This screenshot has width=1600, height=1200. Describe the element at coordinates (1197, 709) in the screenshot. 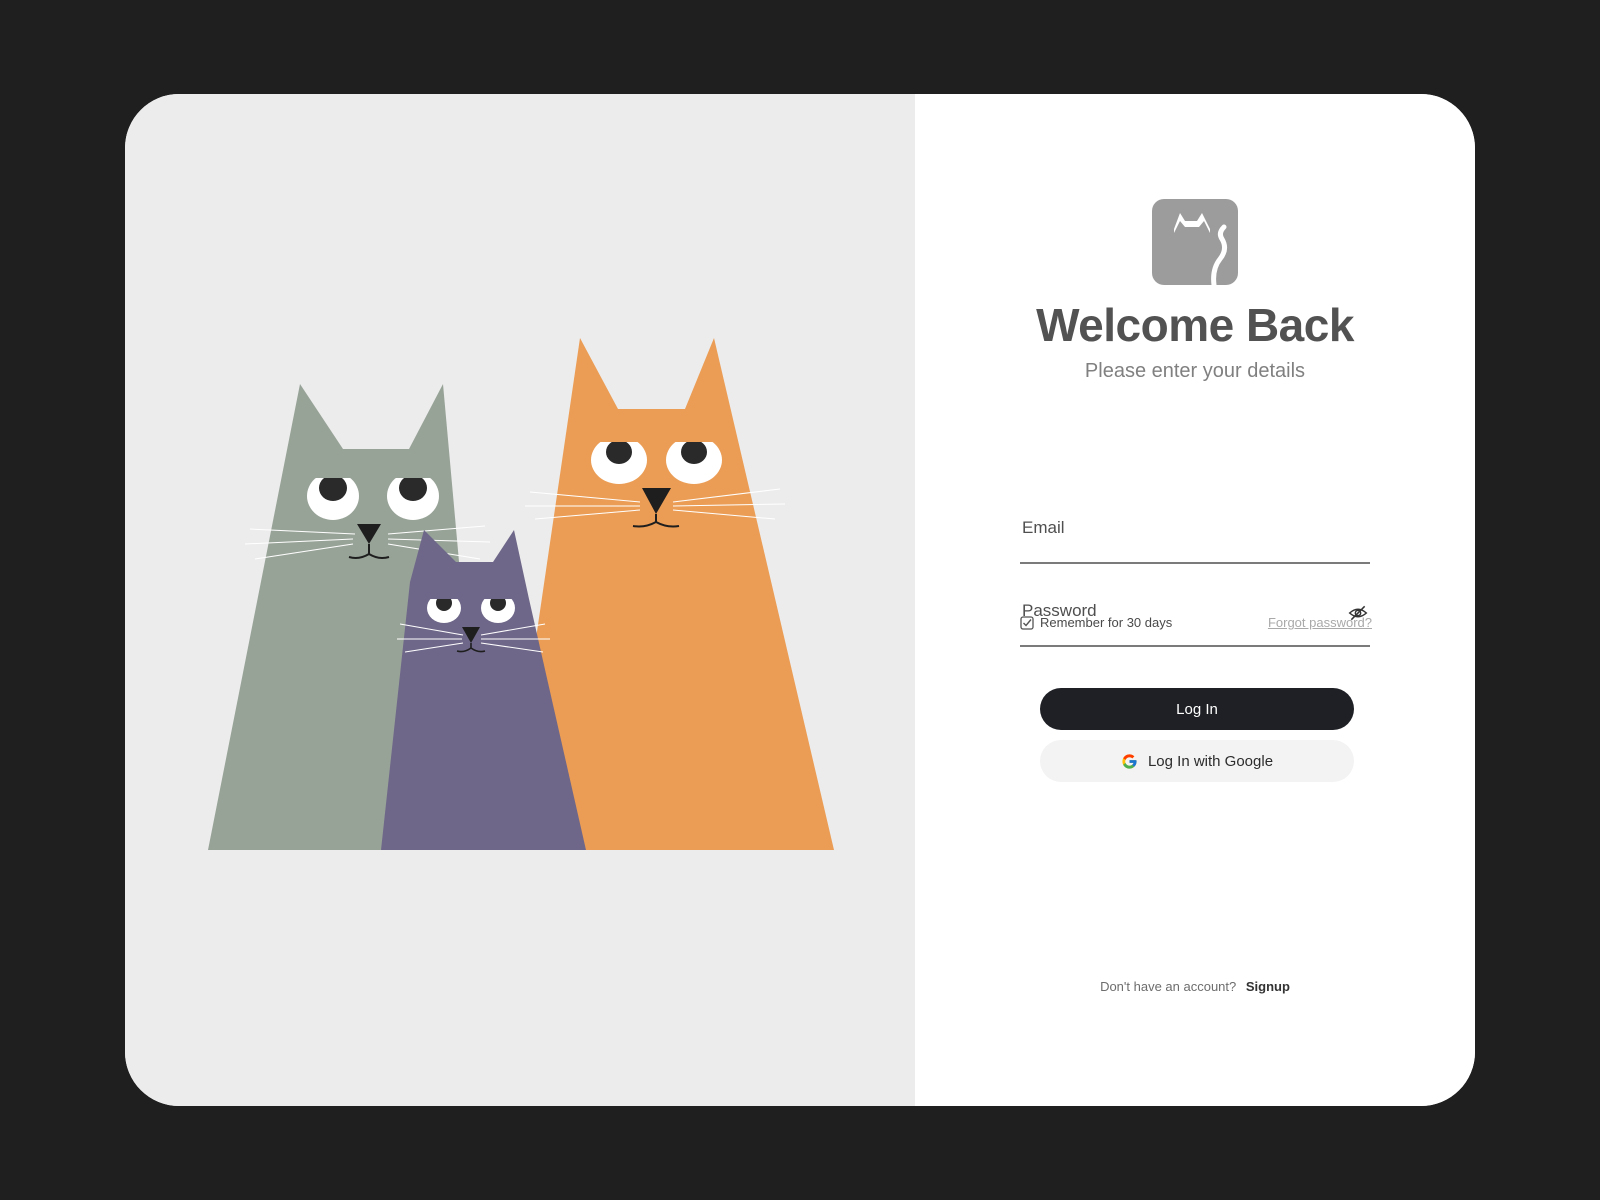

I see `login-button: Log In` at that location.